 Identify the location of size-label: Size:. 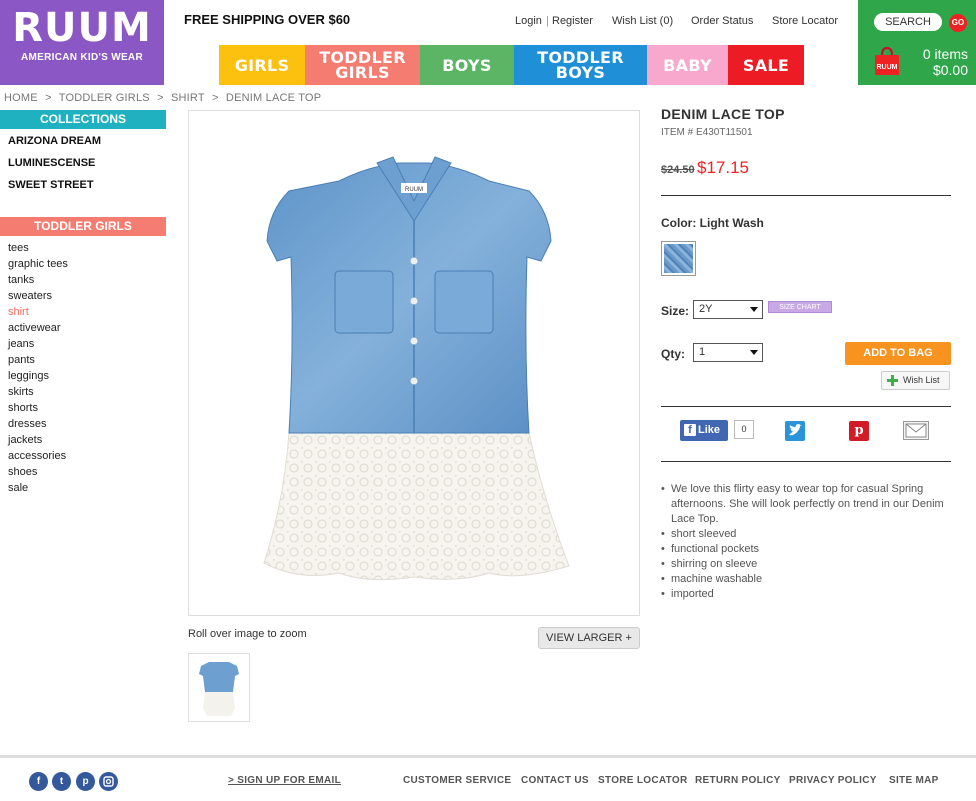
(675, 311).